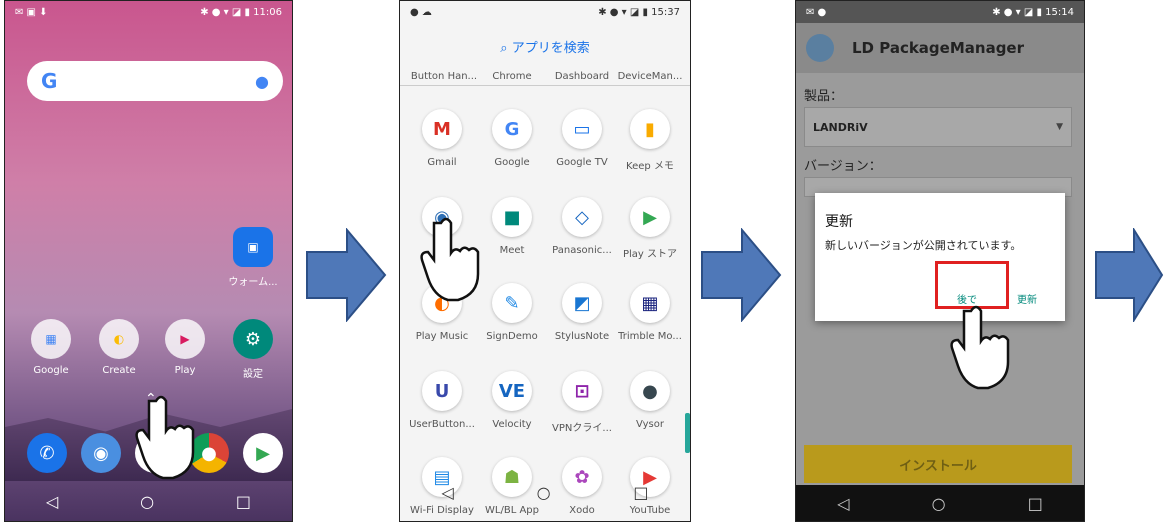  What do you see at coordinates (421, 12) in the screenshot?
I see `notification-icons: ● ☁` at bounding box center [421, 12].